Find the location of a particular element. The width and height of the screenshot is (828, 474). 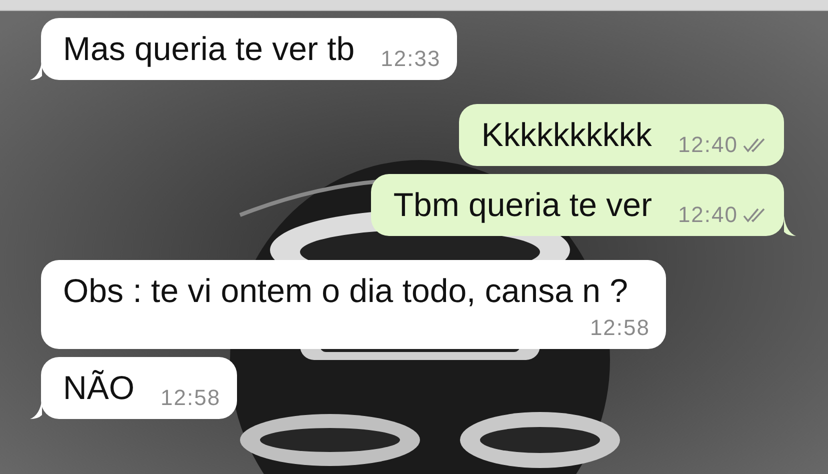

message-text: Mas queria te ver tb is located at coordinates (209, 49).